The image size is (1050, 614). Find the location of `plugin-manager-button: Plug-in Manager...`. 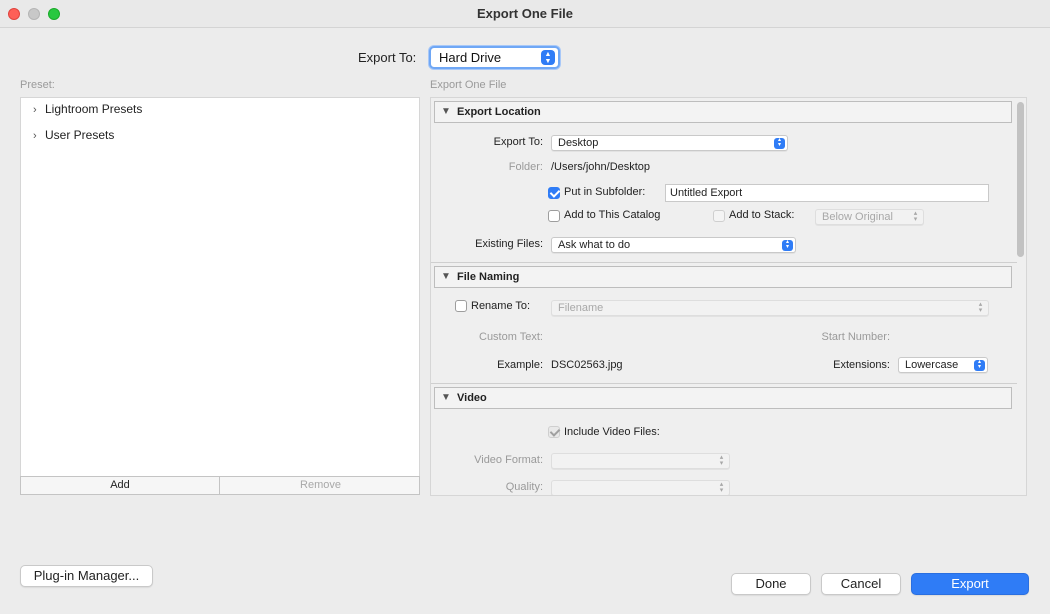

plugin-manager-button: Plug-in Manager... is located at coordinates (86, 576).